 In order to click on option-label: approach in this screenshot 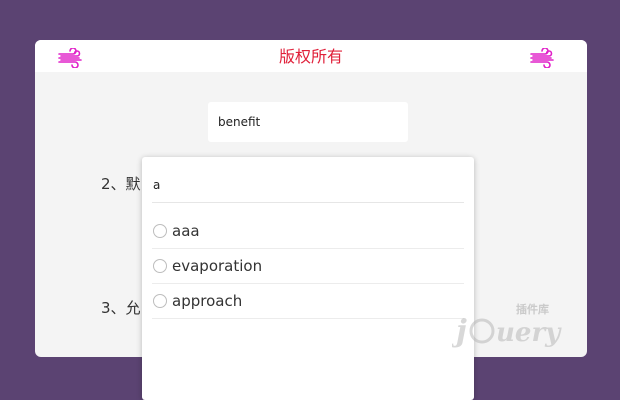, I will do `click(207, 301)`.